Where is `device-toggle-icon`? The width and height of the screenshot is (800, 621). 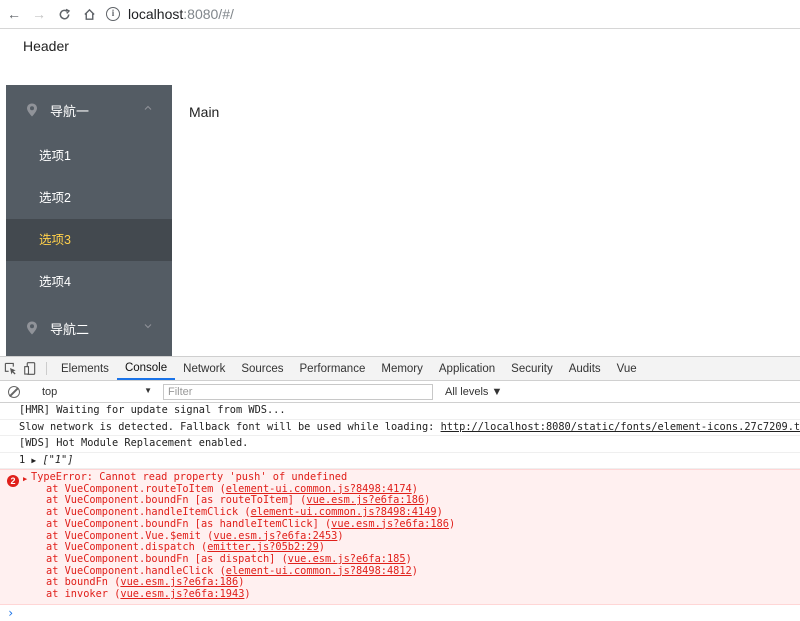 device-toggle-icon is located at coordinates (30, 368).